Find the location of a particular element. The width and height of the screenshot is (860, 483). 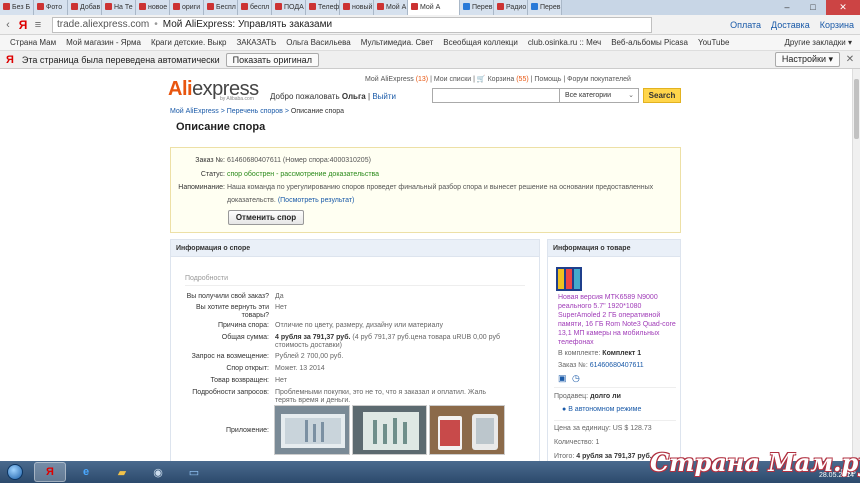

close-window-icon: ✕ is located at coordinates (843, 7).